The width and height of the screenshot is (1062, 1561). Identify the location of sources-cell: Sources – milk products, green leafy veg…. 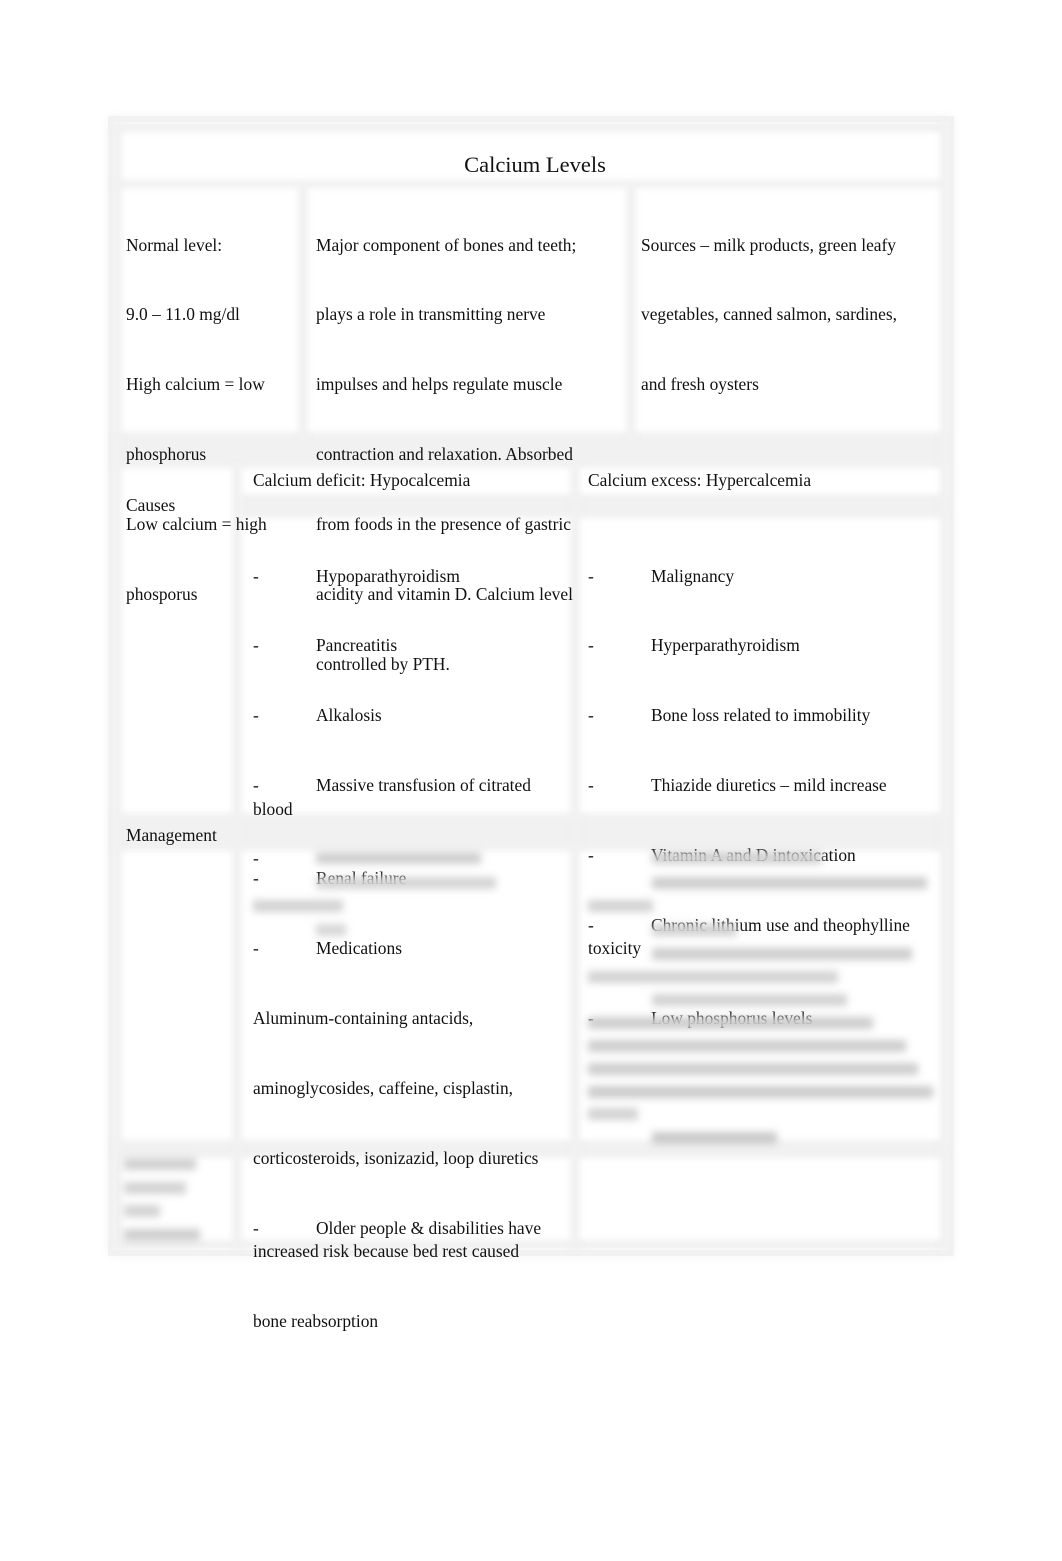
(791, 315).